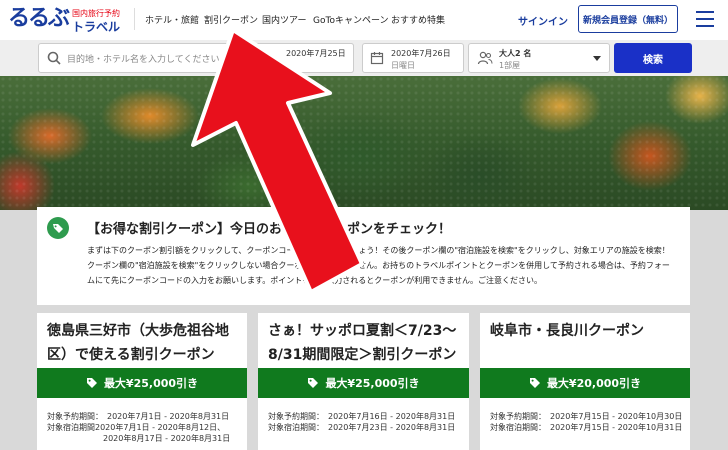 This screenshot has width=728, height=450. Describe the element at coordinates (269, 229) in the screenshot. I see `notice-title: 【お得な割引クーポン】今日のおトクなクーポンをチェック！` at that location.